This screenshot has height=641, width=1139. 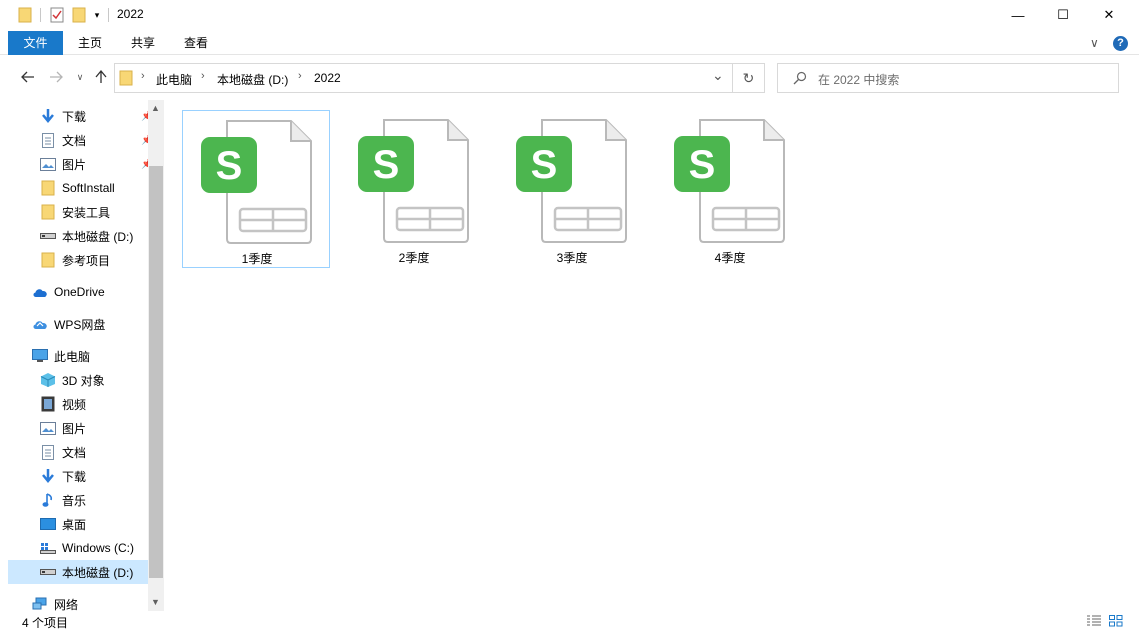 What do you see at coordinates (257, 259) in the screenshot?
I see `file-name: 1季度` at bounding box center [257, 259].